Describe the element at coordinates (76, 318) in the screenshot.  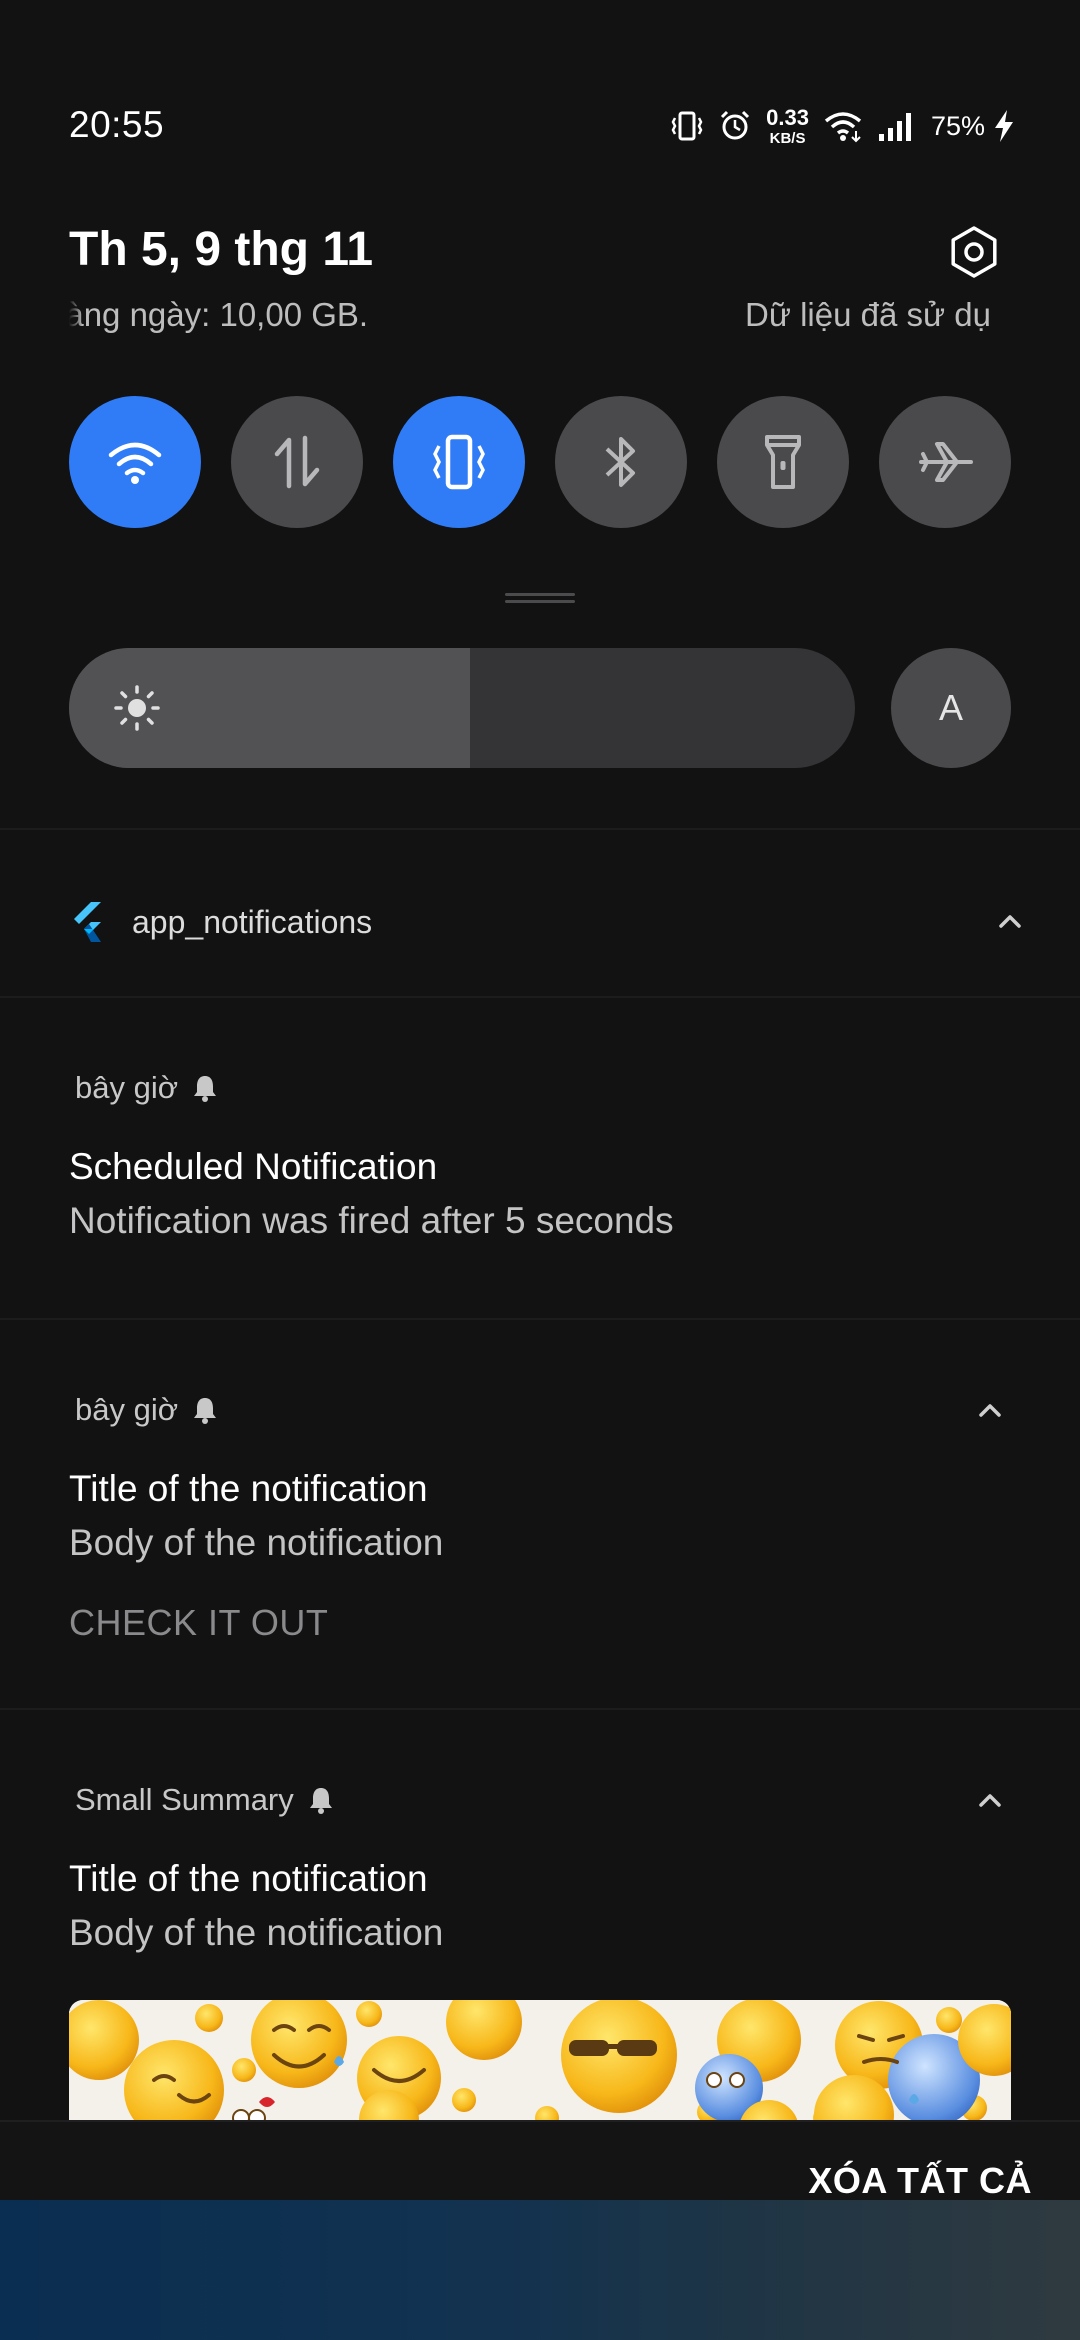
I see `fade-left` at that location.